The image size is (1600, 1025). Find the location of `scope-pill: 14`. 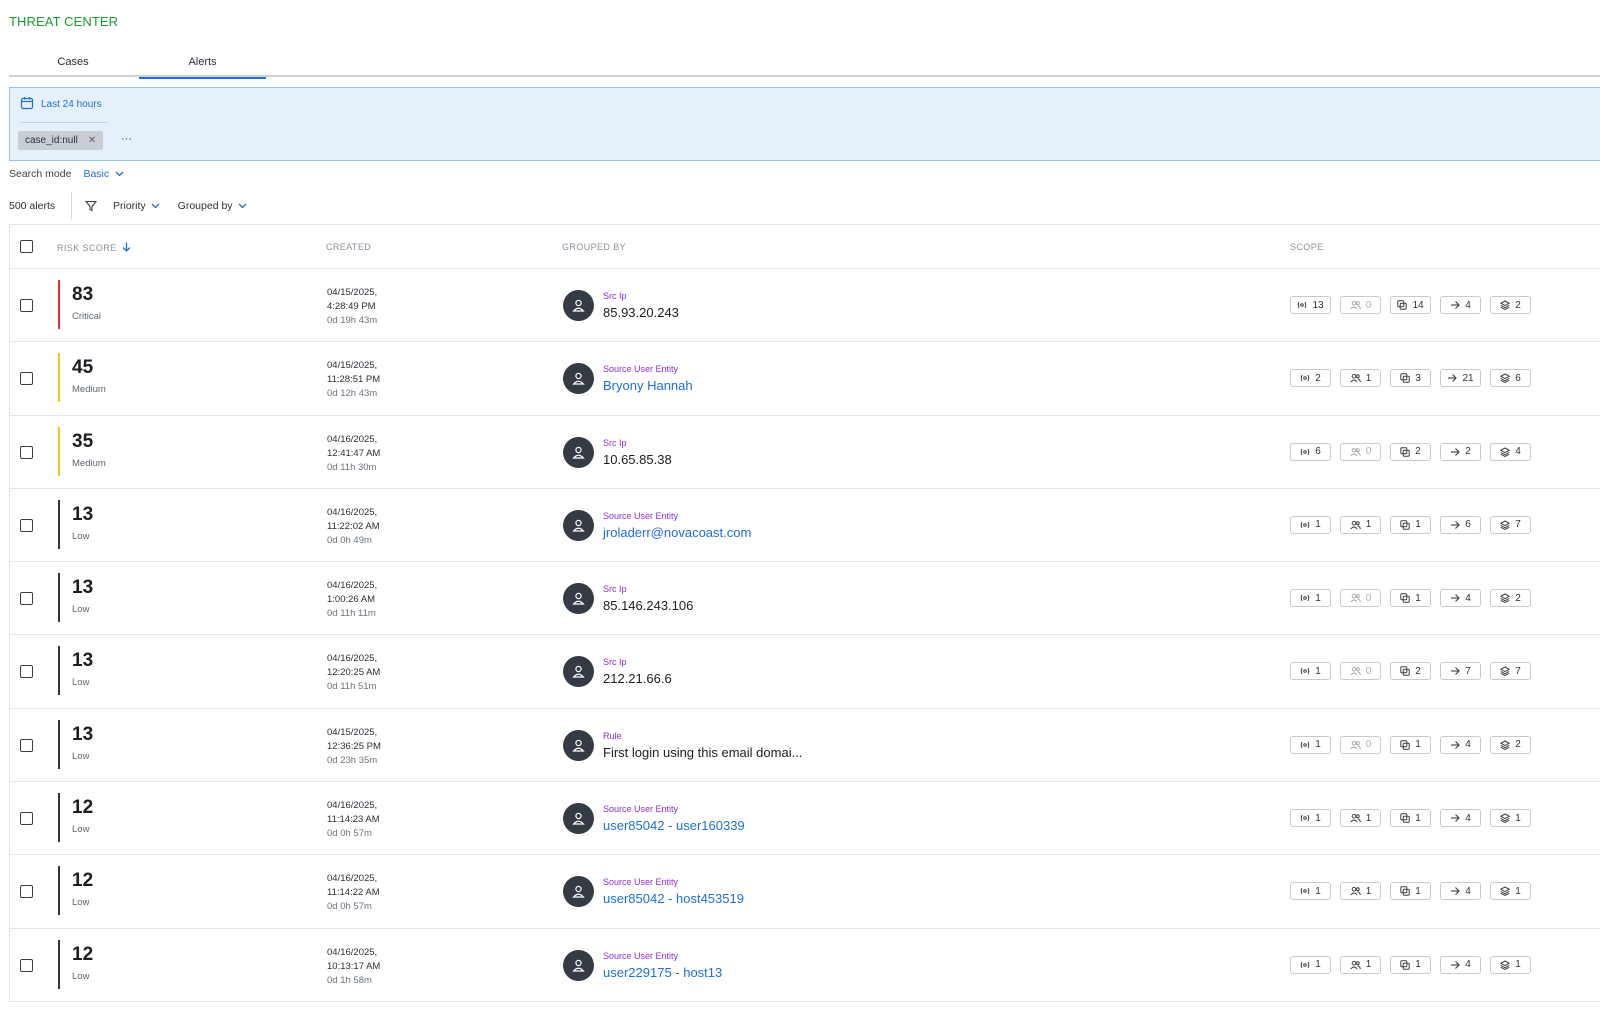

scope-pill: 14 is located at coordinates (1410, 305).